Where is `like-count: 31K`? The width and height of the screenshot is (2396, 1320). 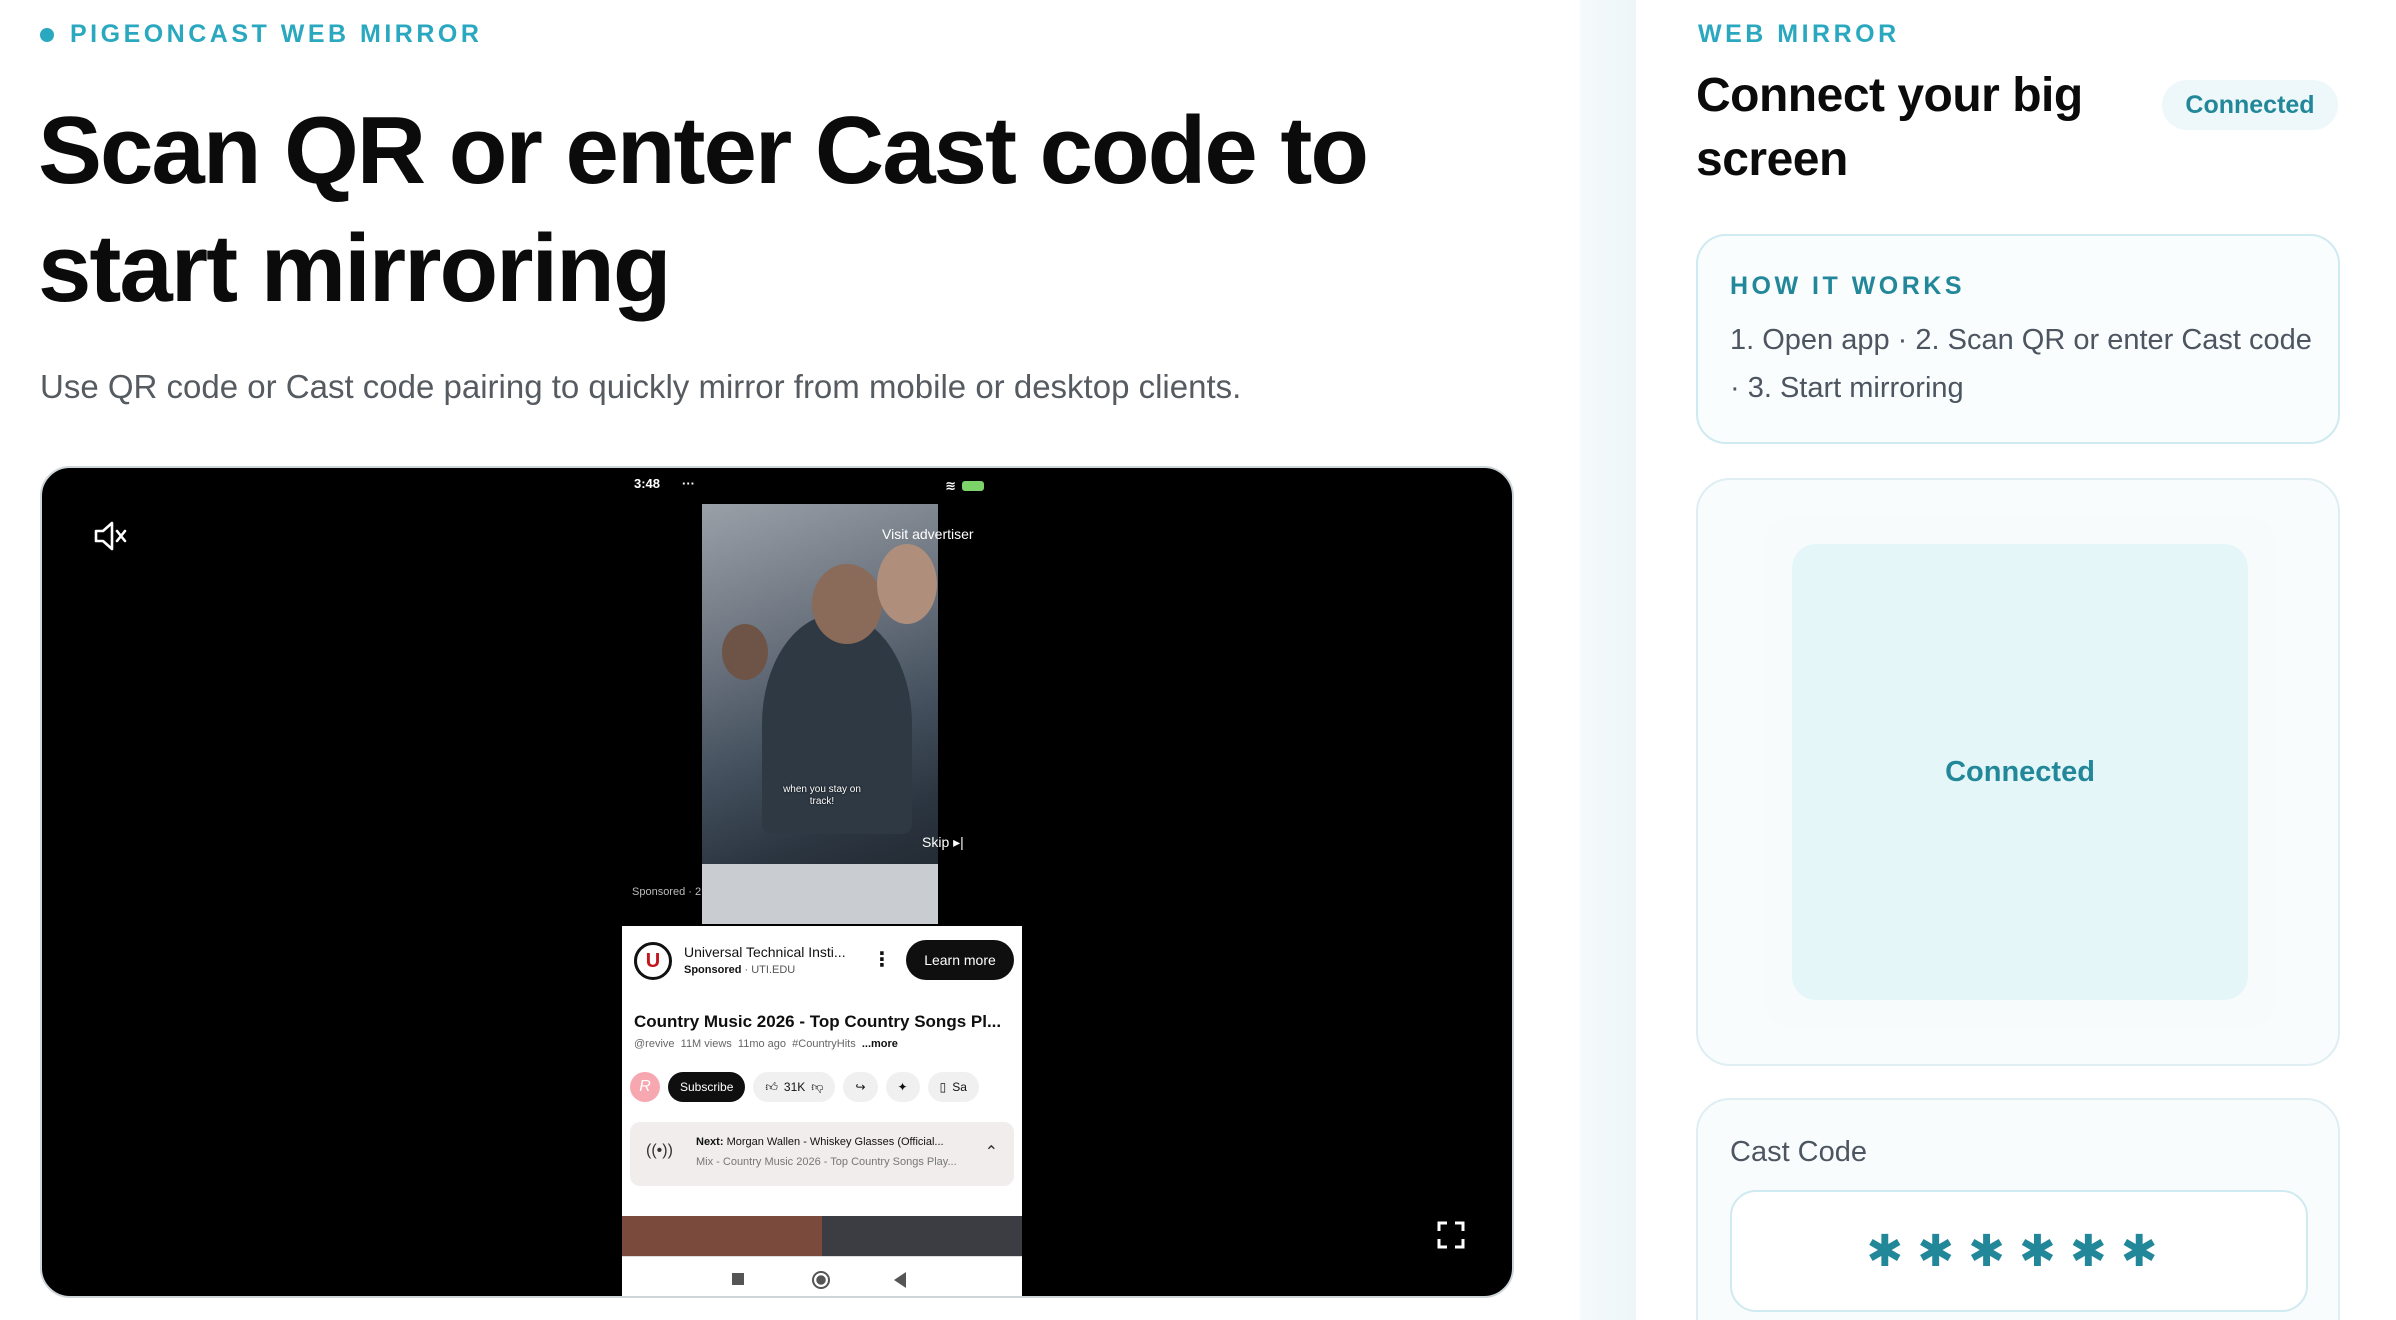 like-count: 31K is located at coordinates (794, 1087).